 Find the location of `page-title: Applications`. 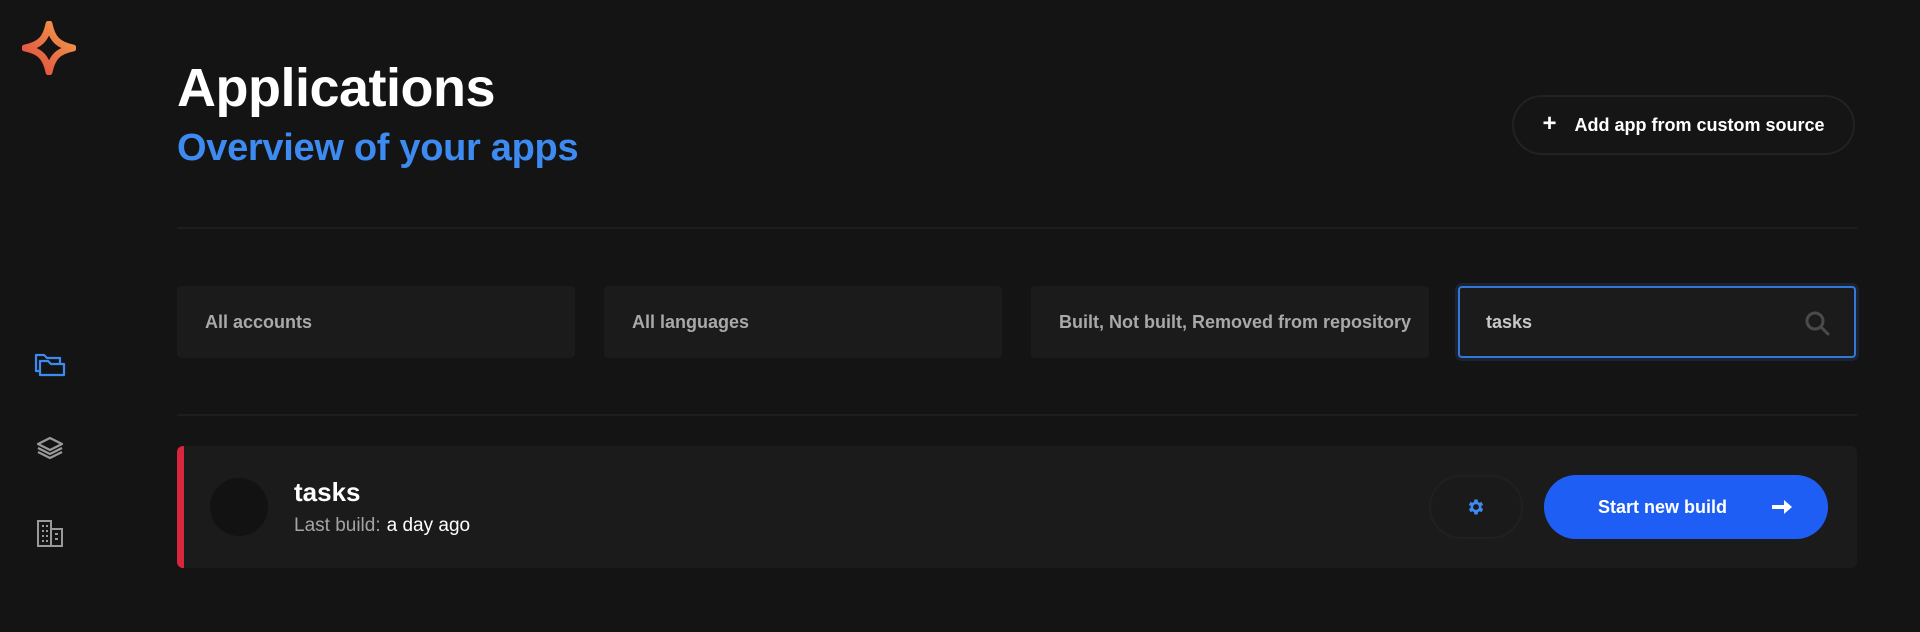

page-title: Applications is located at coordinates (336, 88).